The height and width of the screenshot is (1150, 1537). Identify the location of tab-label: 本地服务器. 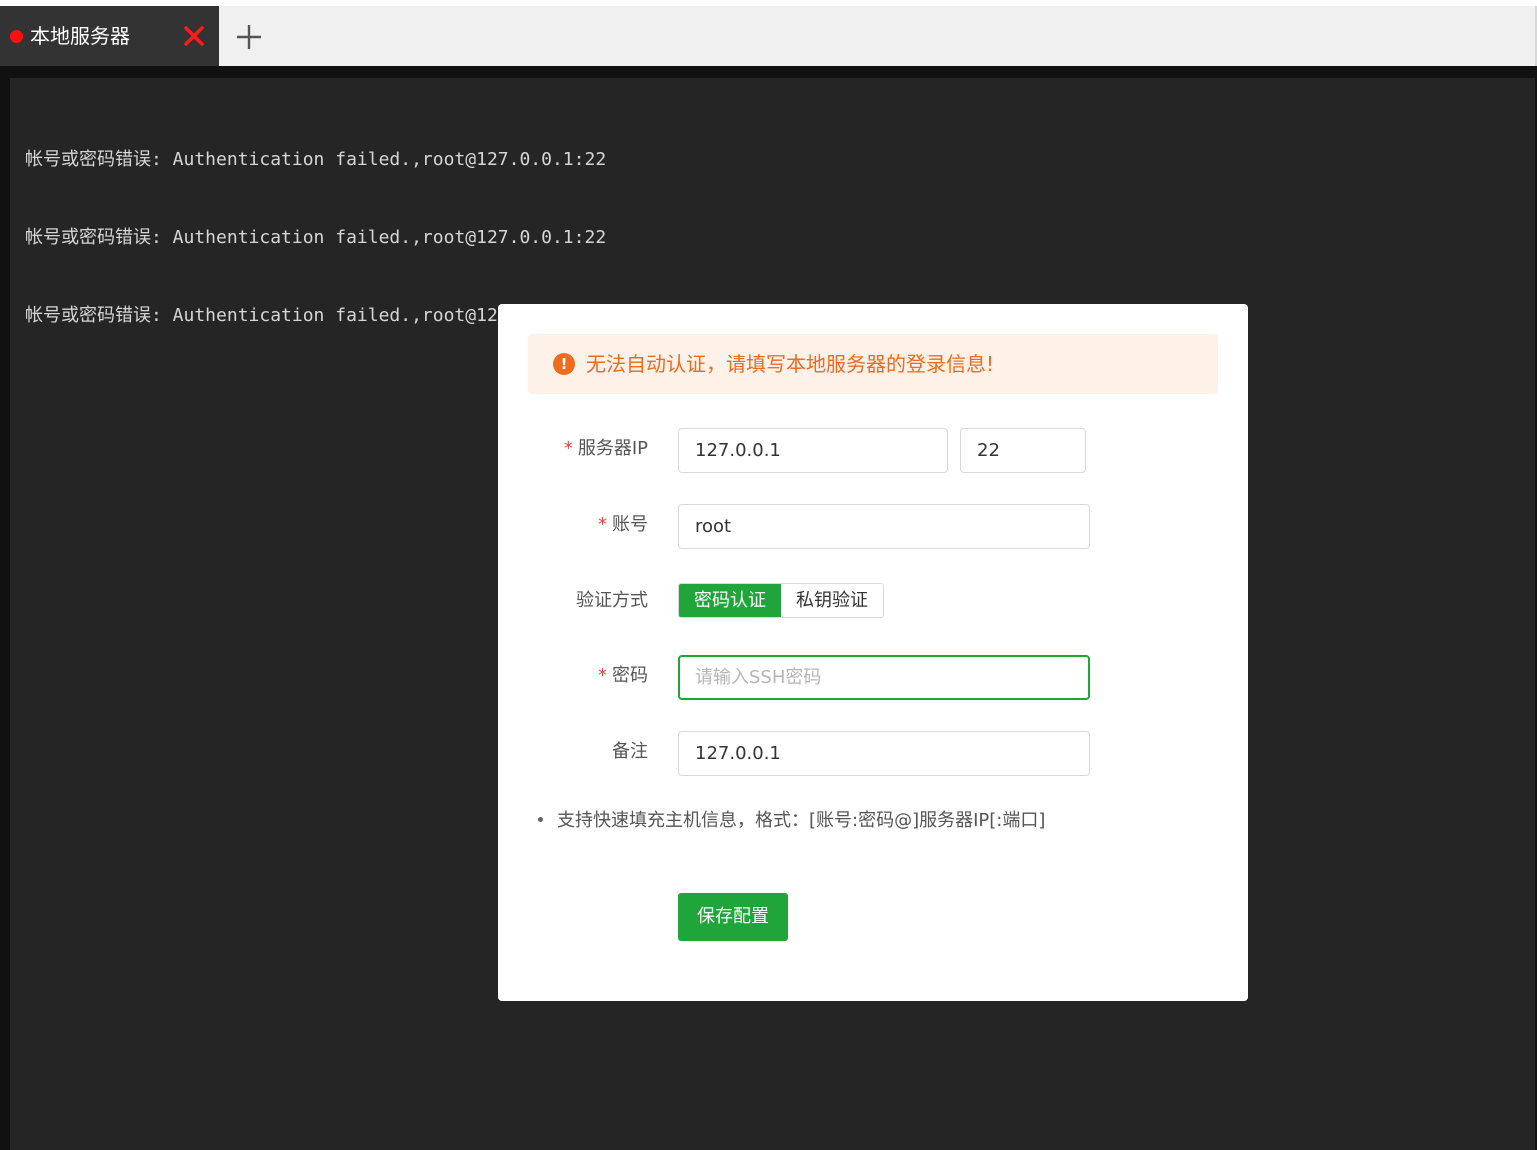
(80, 36).